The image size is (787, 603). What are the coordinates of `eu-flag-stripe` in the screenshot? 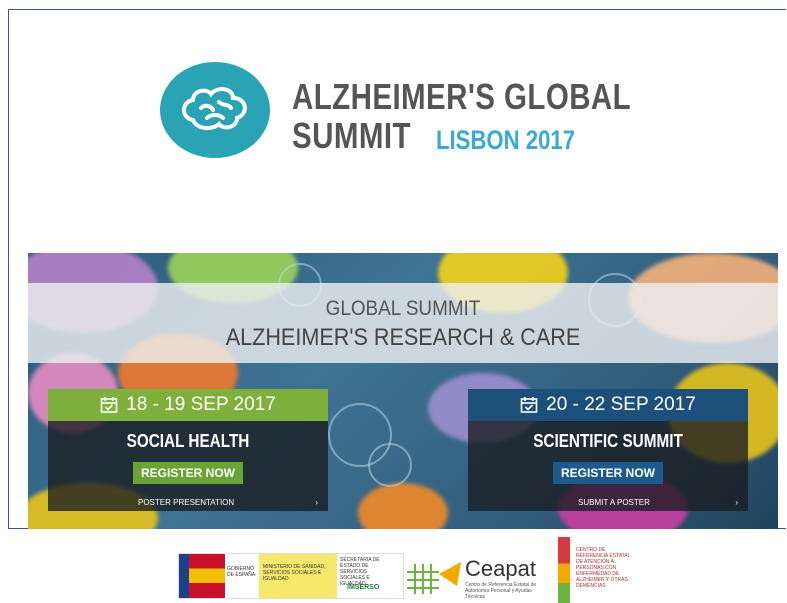 It's located at (184, 576).